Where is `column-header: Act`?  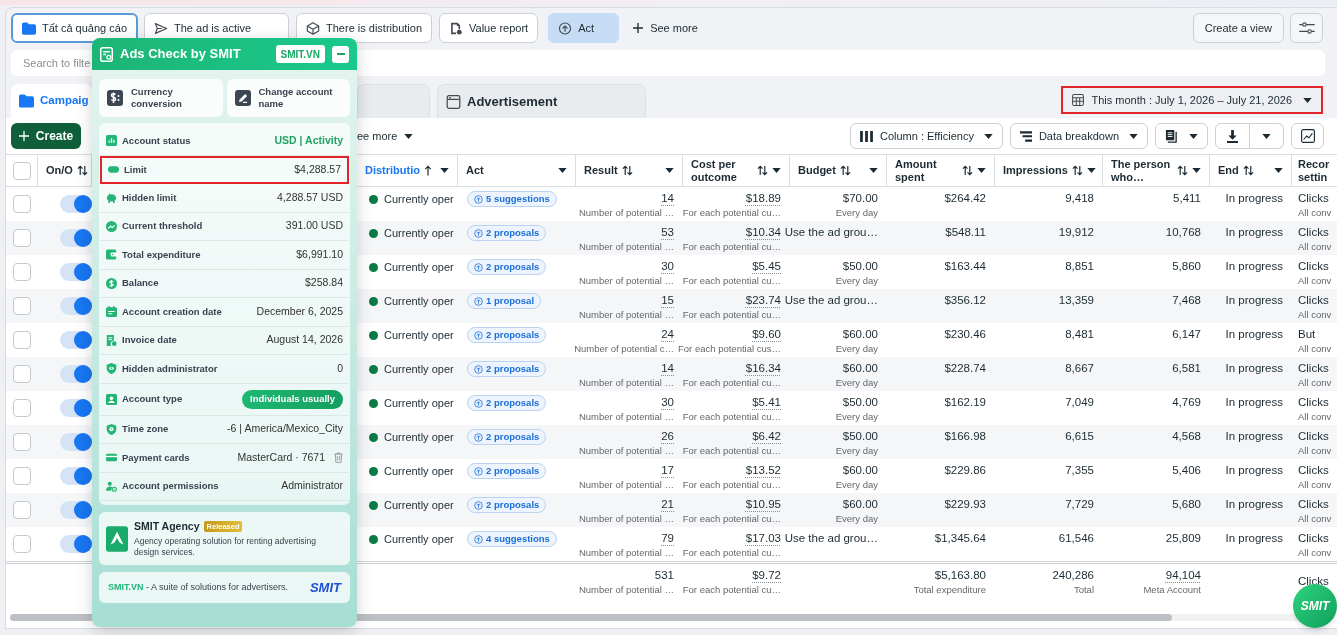 column-header: Act is located at coordinates (517, 170).